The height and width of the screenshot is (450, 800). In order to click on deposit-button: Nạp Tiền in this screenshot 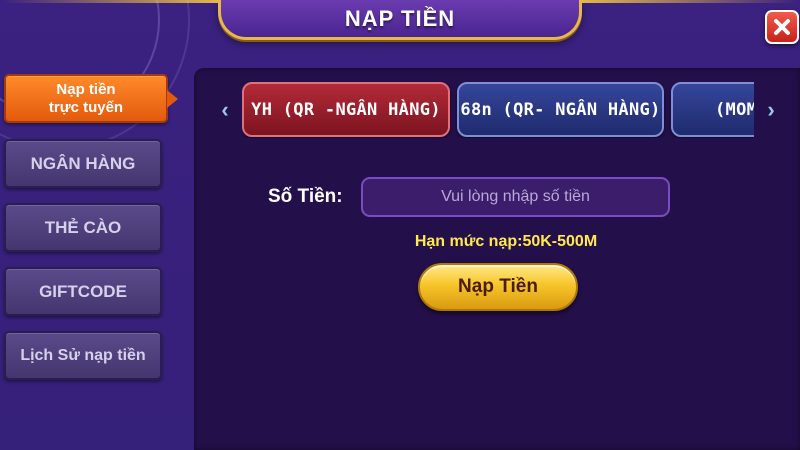, I will do `click(498, 287)`.